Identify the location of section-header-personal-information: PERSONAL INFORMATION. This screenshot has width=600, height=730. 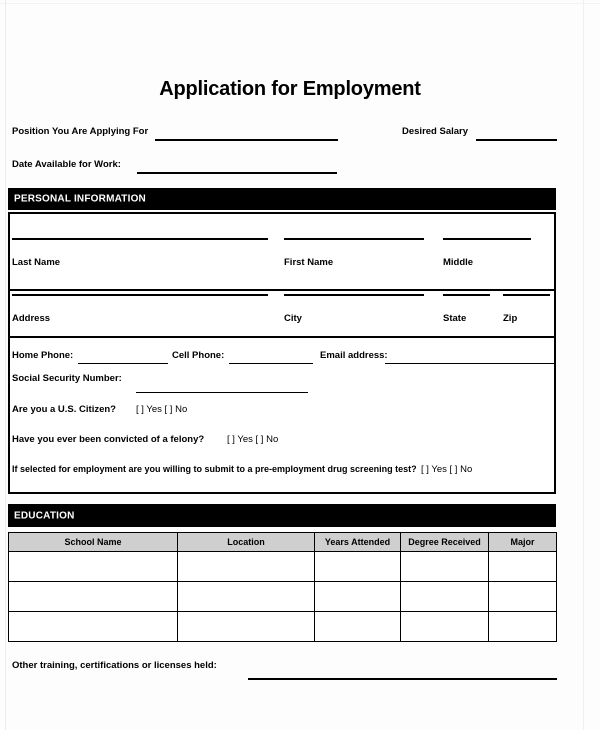
(282, 199).